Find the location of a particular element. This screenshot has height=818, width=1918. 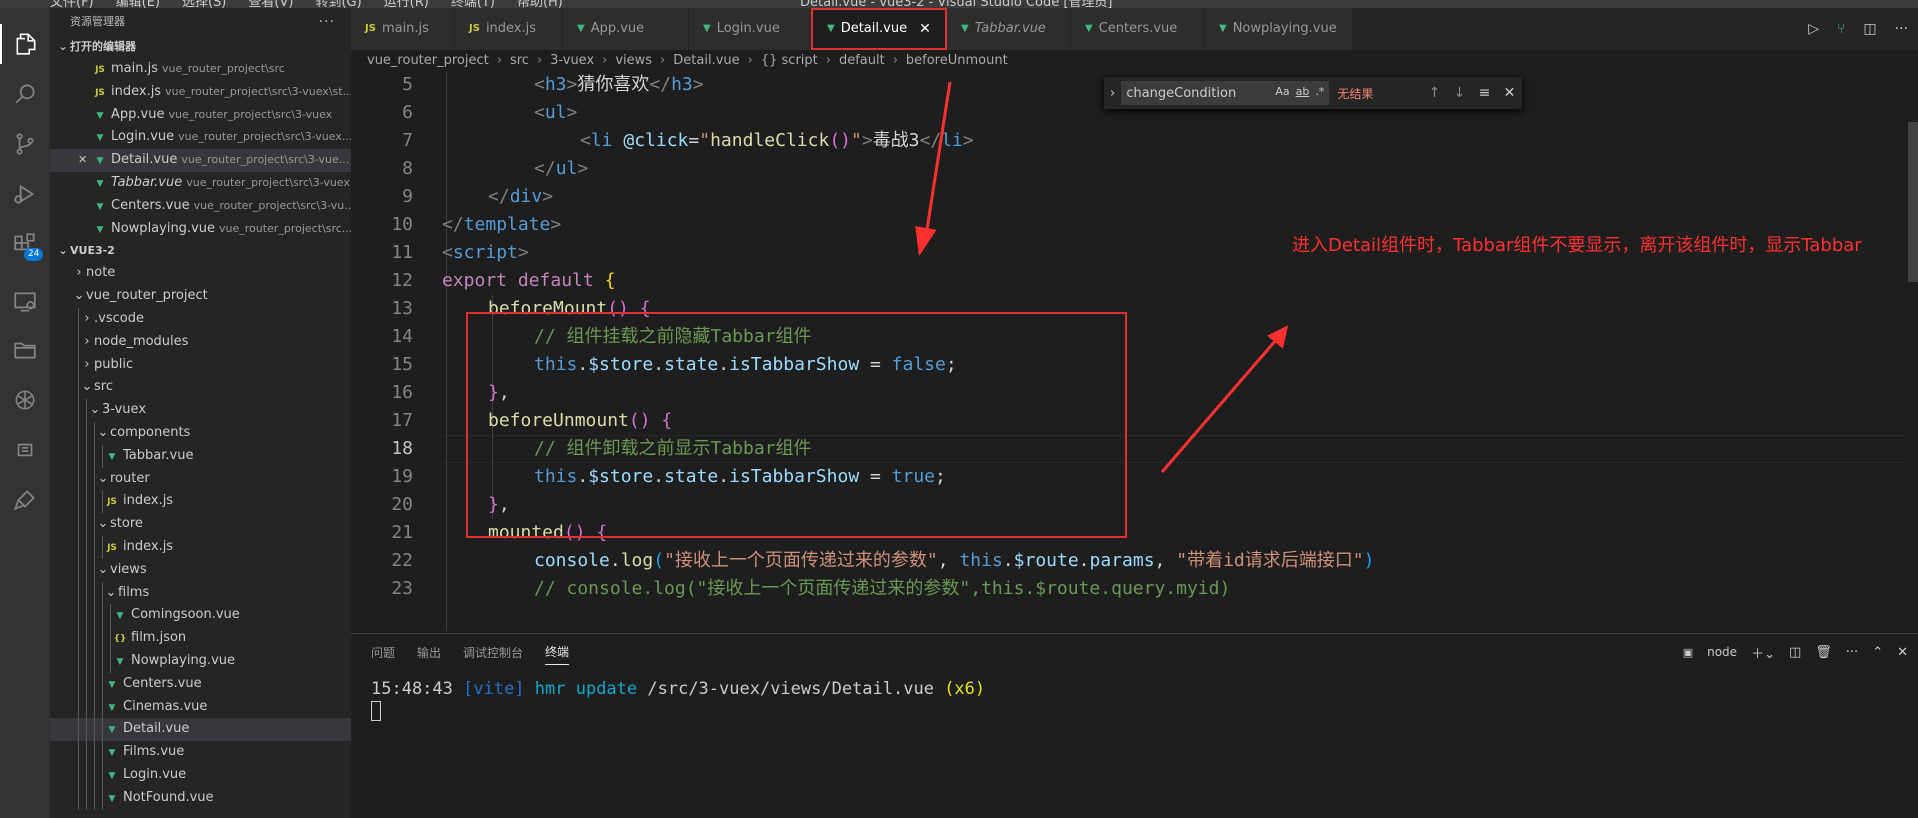

tree-item: ⌄ store is located at coordinates (200, 524).